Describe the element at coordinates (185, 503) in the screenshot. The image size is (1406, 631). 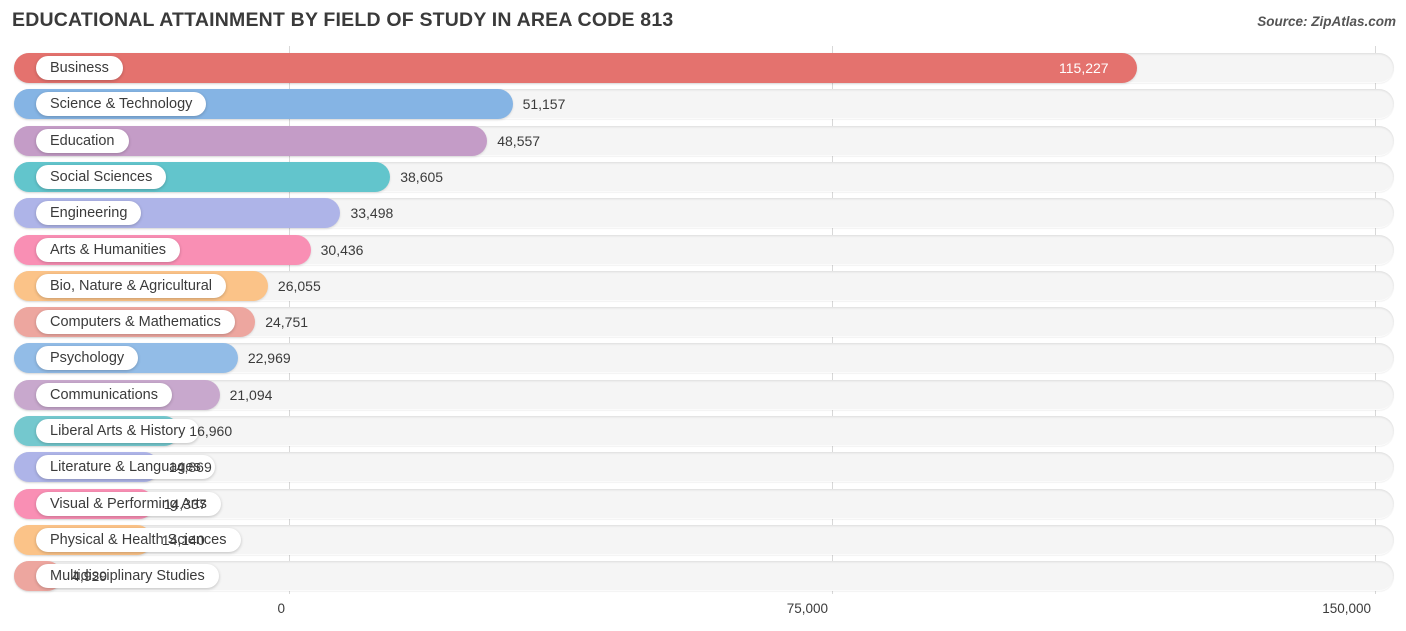
I see `bar-value-label: 14,337` at that location.